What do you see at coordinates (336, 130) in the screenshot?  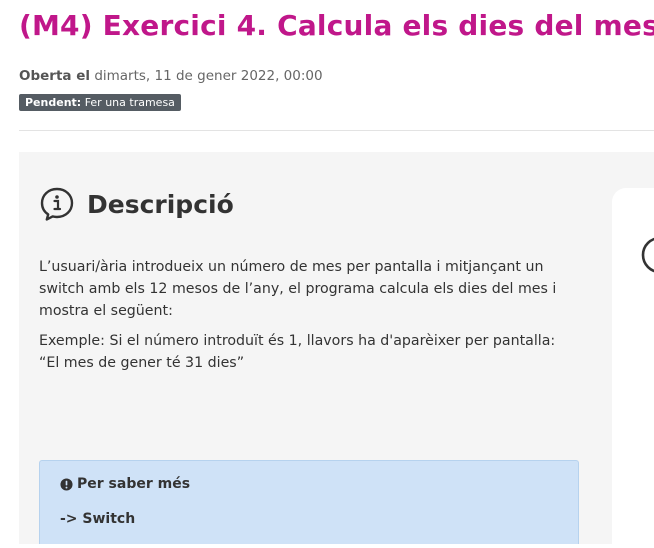 I see `header-divider` at bounding box center [336, 130].